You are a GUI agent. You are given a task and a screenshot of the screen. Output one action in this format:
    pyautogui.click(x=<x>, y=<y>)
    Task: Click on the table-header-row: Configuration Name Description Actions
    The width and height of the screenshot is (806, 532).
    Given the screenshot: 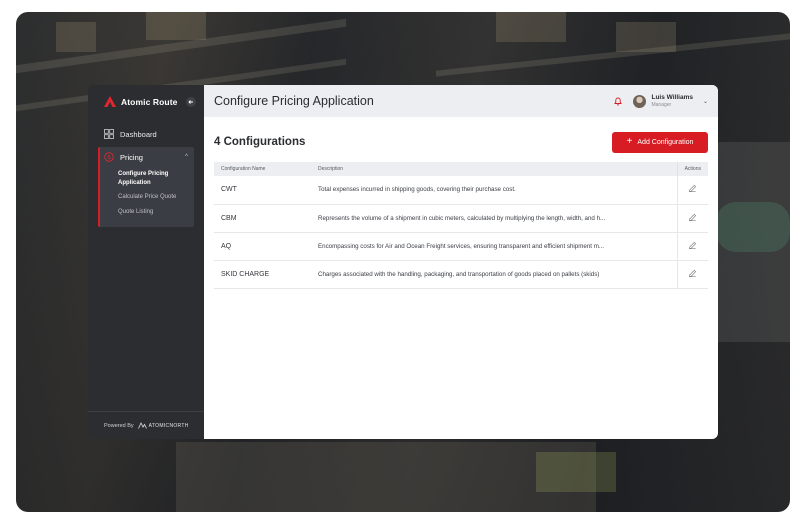 What is the action you would take?
    pyautogui.click(x=461, y=169)
    